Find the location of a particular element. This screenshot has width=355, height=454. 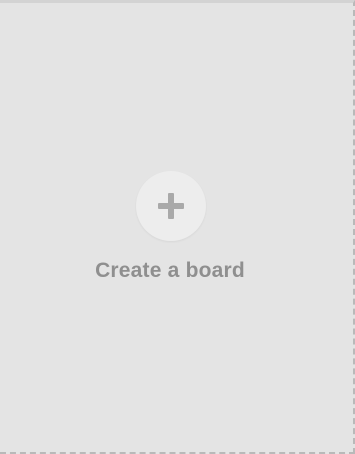

create-board-label: Create a board is located at coordinates (170, 270).